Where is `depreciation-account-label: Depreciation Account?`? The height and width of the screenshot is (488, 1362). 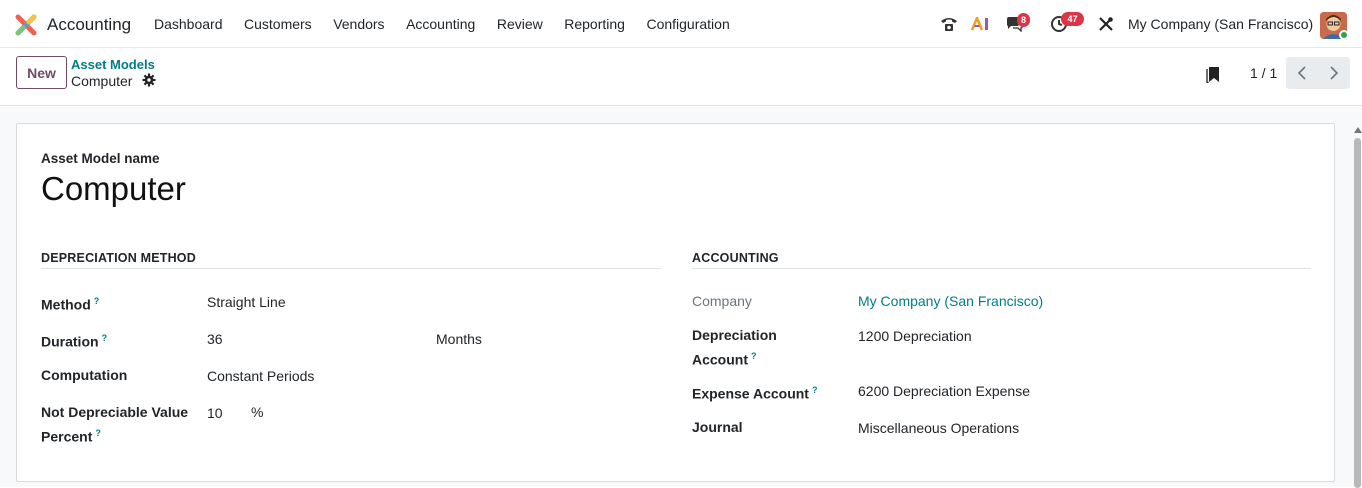 depreciation-account-label: Depreciation Account? is located at coordinates (734, 347).